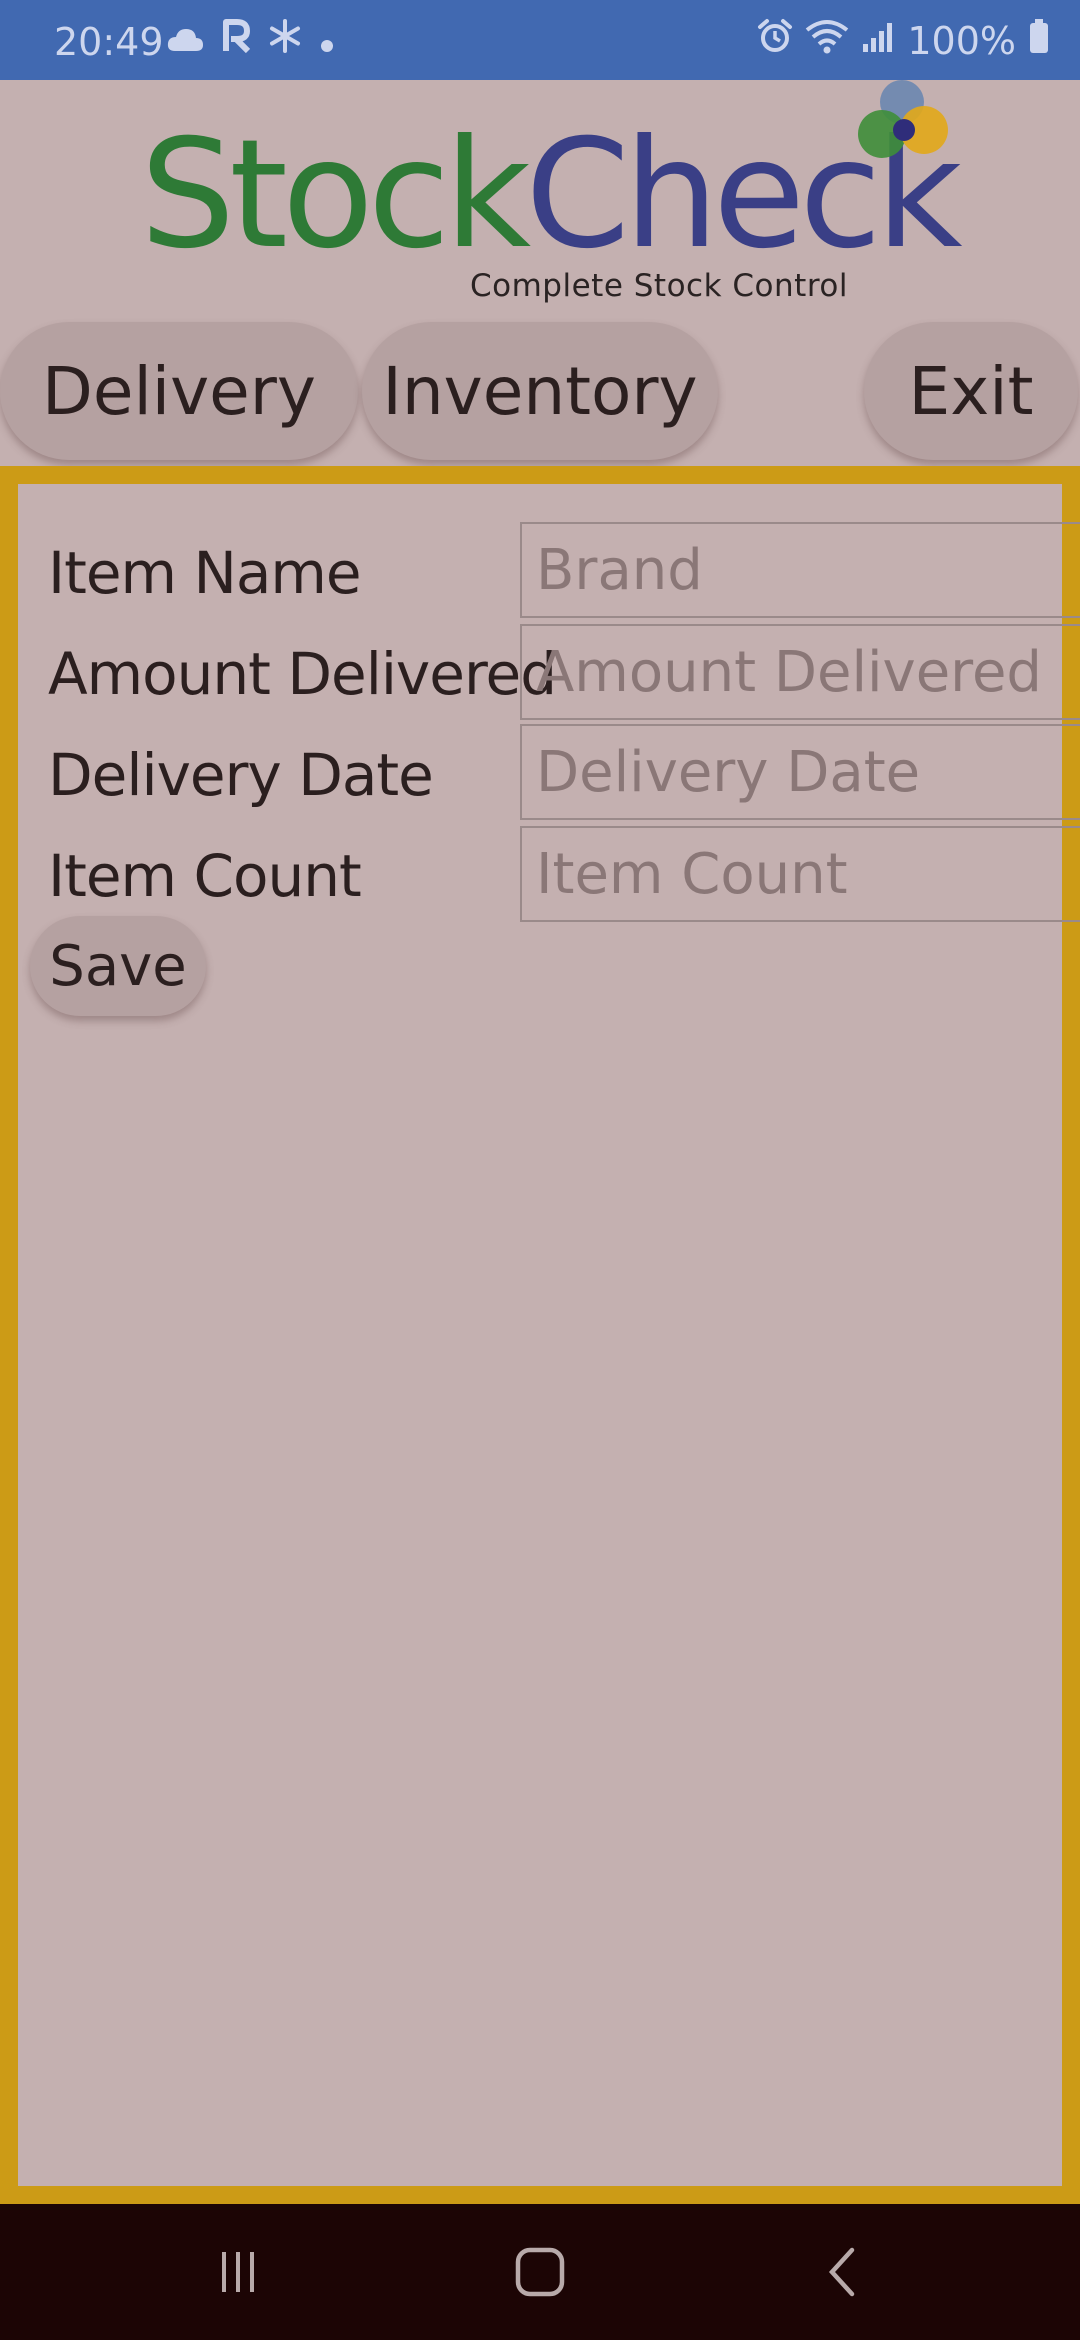  I want to click on amount-delivered-input, so click(800, 672).